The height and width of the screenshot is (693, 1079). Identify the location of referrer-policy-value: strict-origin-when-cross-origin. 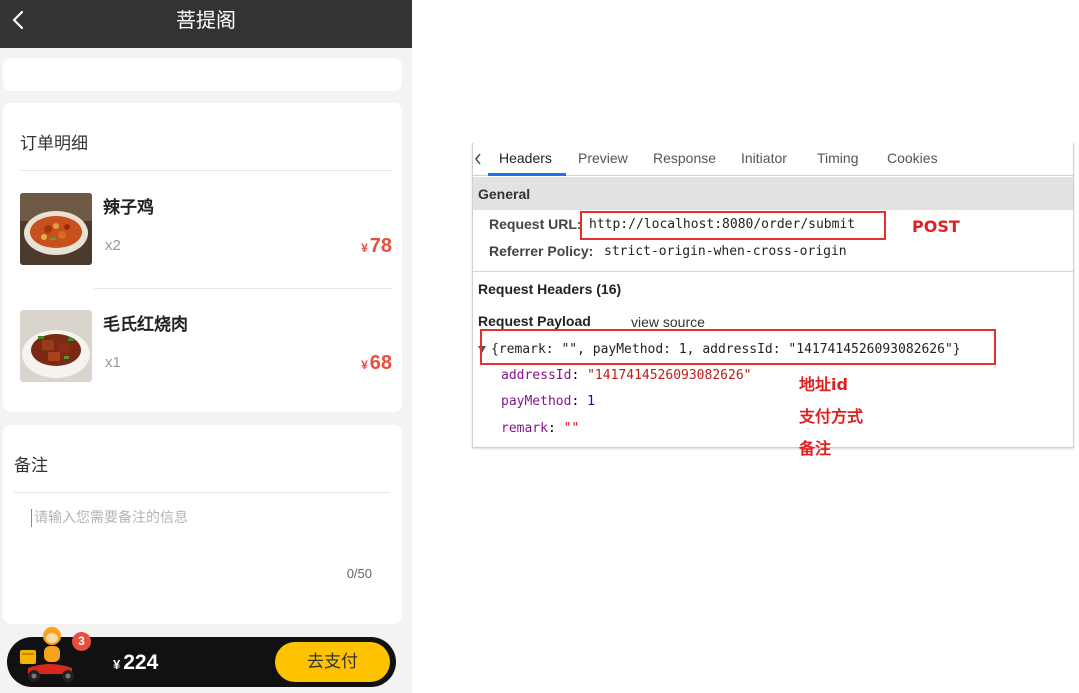
(725, 251).